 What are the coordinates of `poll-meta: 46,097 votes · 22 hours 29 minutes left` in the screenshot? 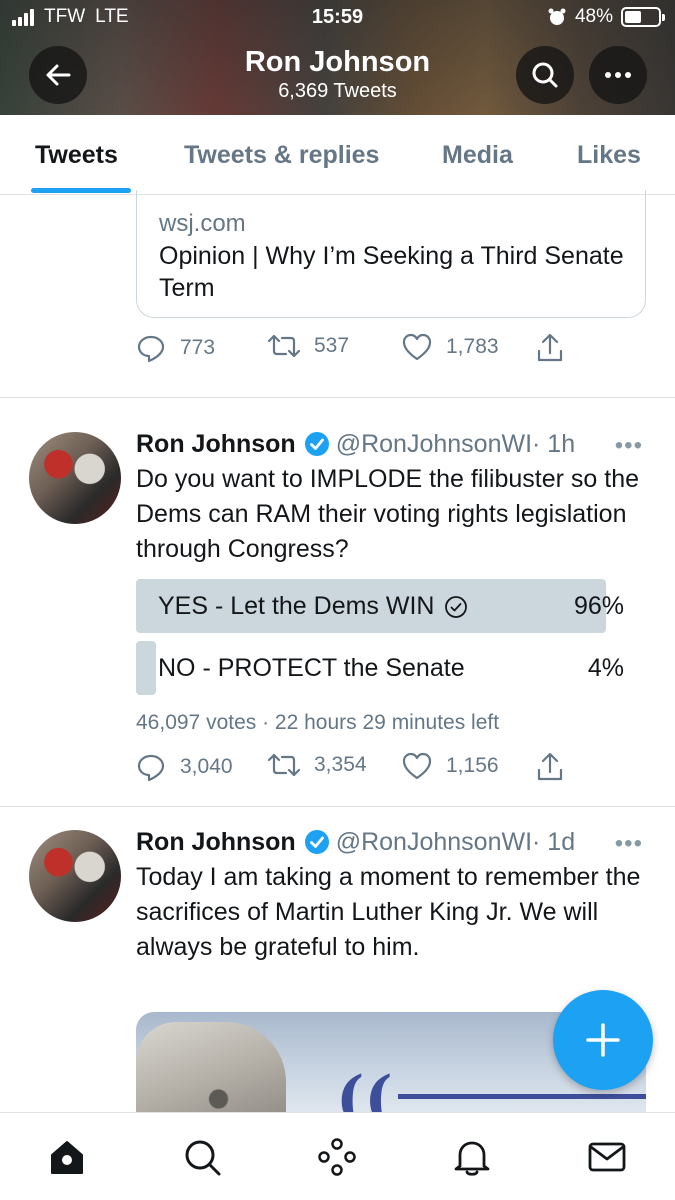 It's located at (317, 723).